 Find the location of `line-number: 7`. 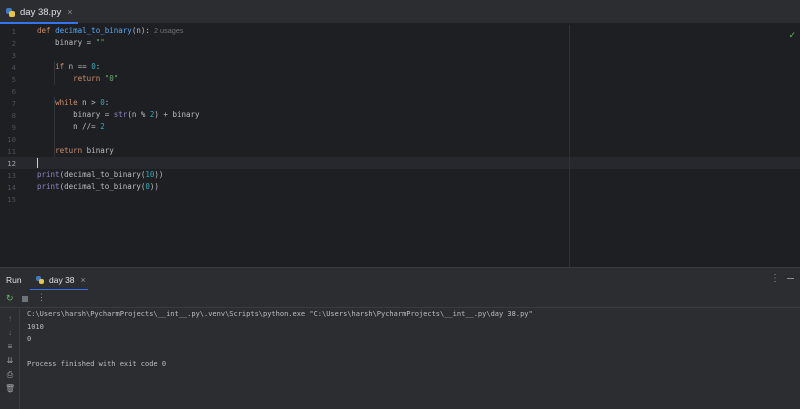

line-number: 7 is located at coordinates (13, 103).